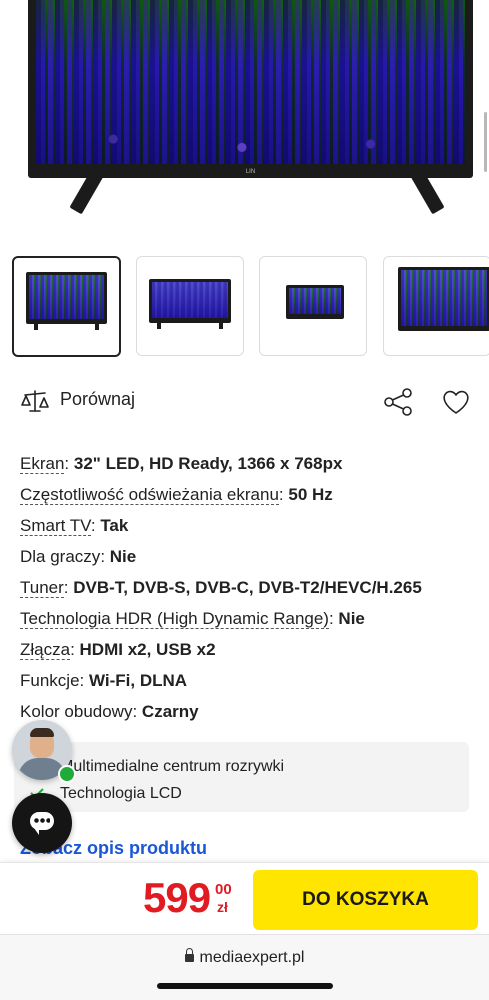 The image size is (489, 1000). Describe the element at coordinates (250, 307) in the screenshot. I see `thumbnail-strip` at that location.